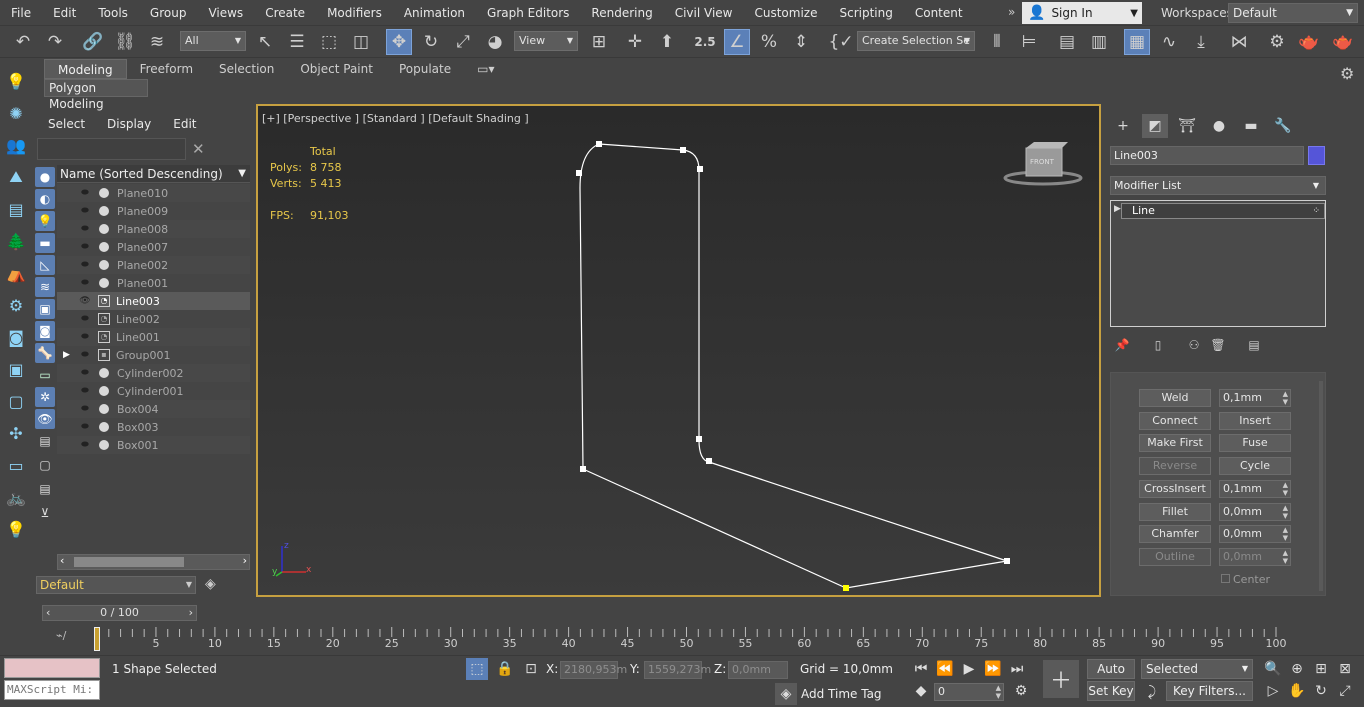 This screenshot has height=707, width=1364. I want to click on weld-threshold-spinner: 0,1mm ▲ ▼, so click(1255, 398).